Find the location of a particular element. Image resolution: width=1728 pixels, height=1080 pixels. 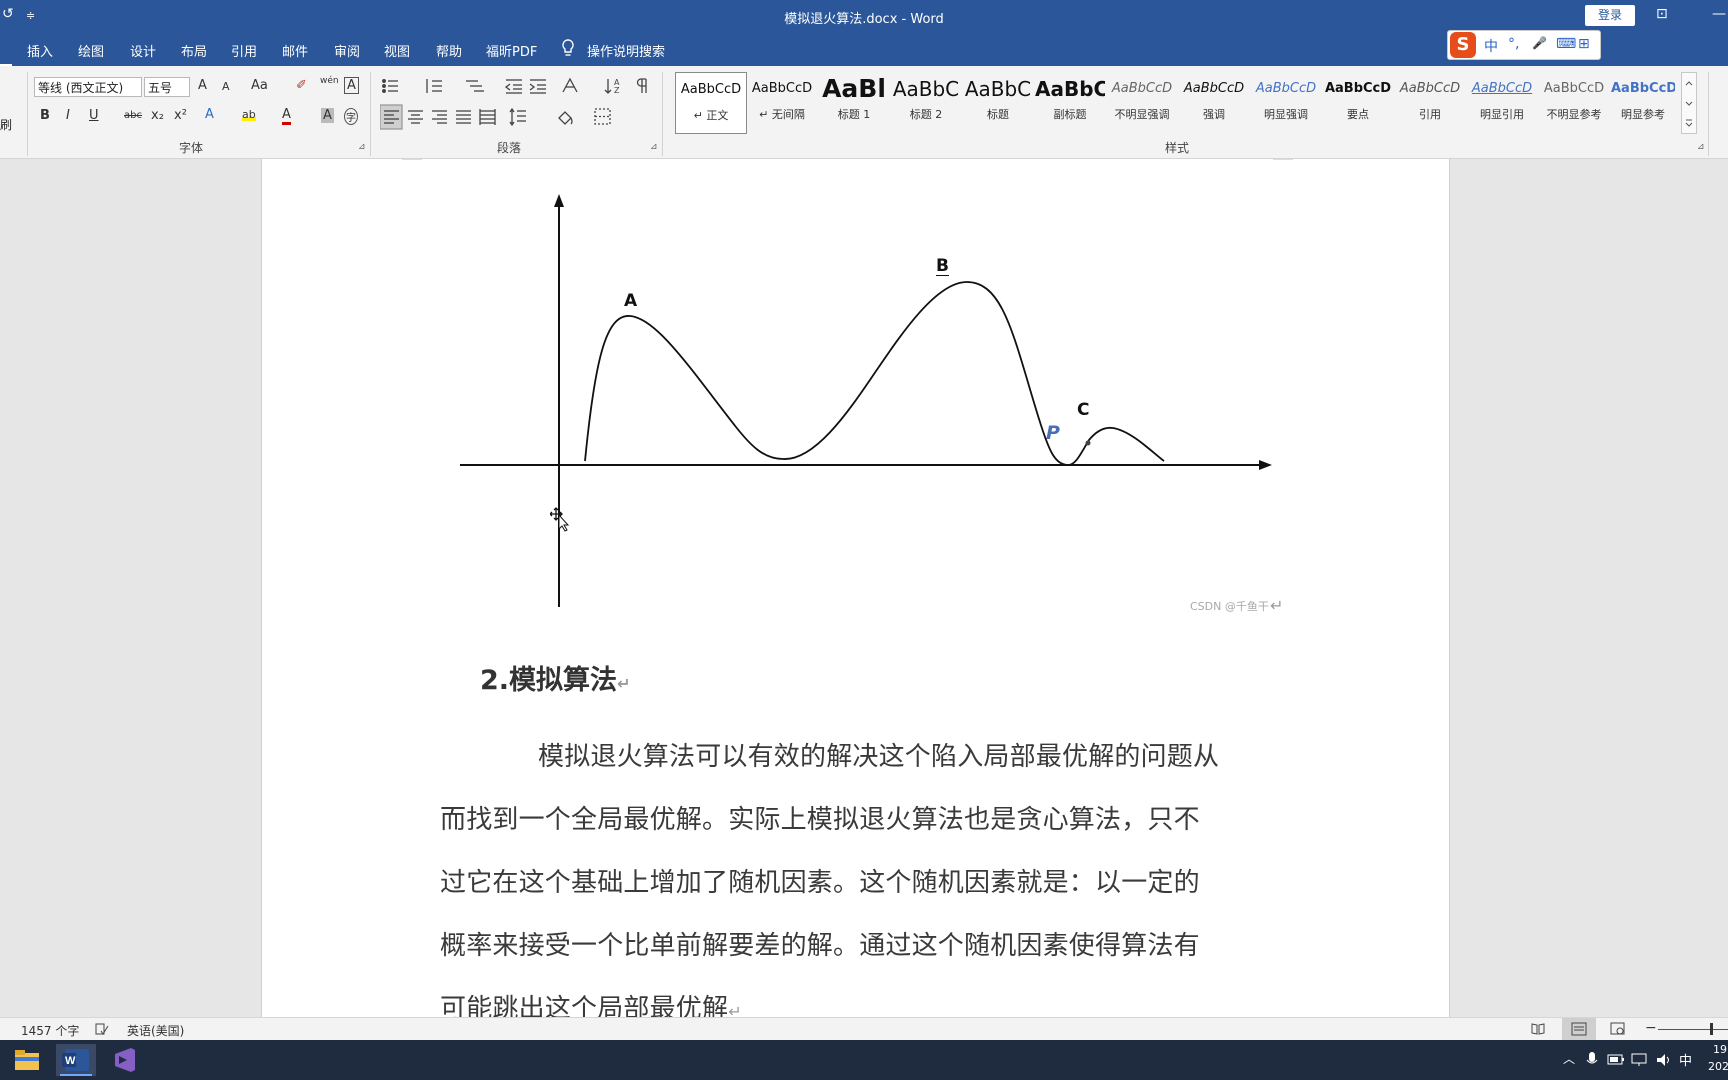

subscript-button: x₂ is located at coordinates (157, 115).